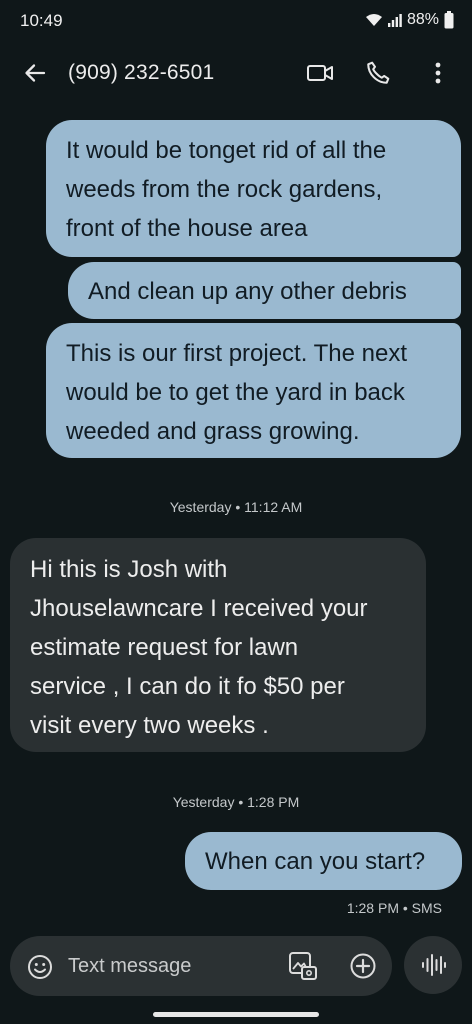 This screenshot has height=1024, width=472. I want to click on compose-bar, so click(201, 966).